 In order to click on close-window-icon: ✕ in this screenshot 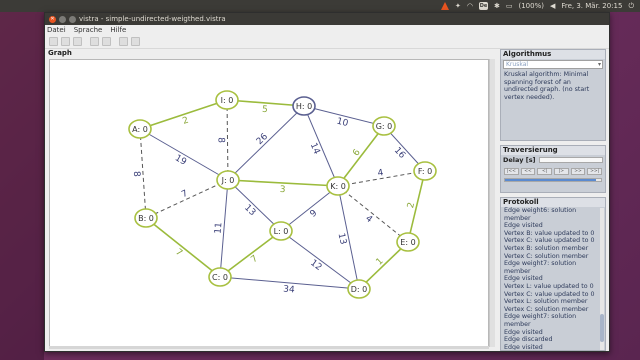, I will do `click(52, 19)`.